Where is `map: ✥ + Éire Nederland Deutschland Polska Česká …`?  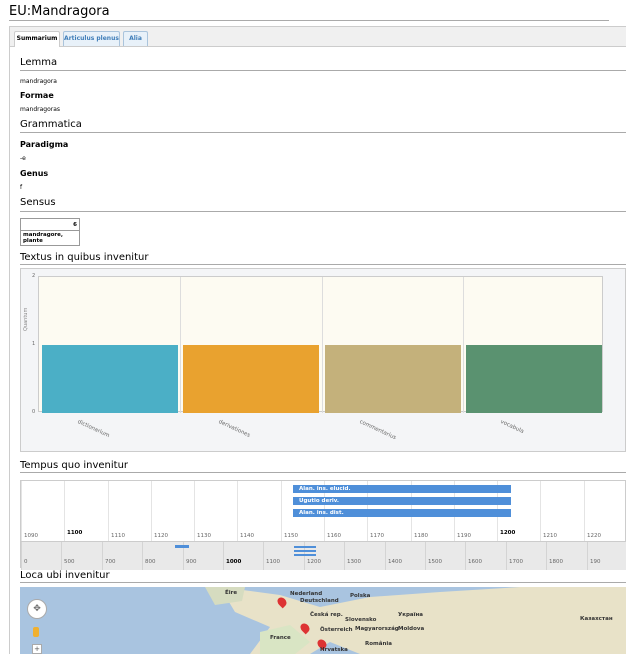
map: ✥ + Éire Nederland Deutschland Polska Česká … is located at coordinates (323, 620).